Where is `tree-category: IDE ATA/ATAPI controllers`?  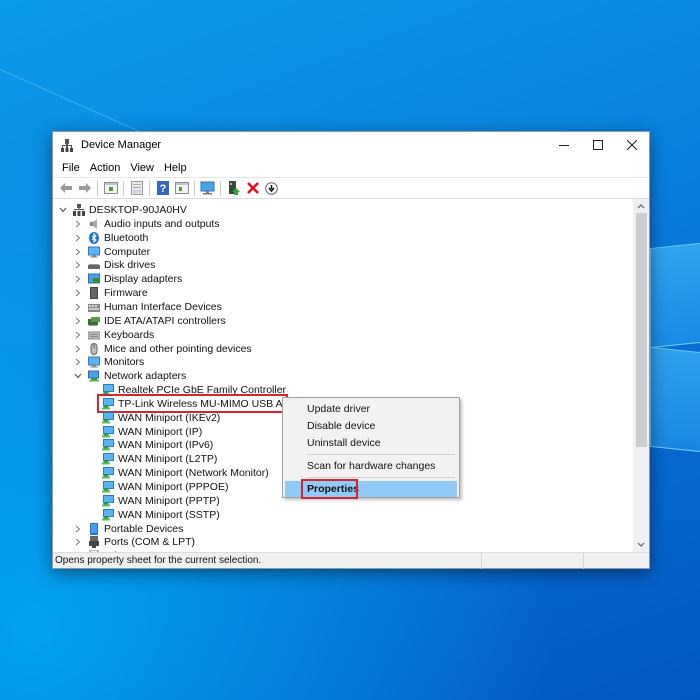
tree-category: IDE ATA/ATAPI controllers is located at coordinates (150, 321).